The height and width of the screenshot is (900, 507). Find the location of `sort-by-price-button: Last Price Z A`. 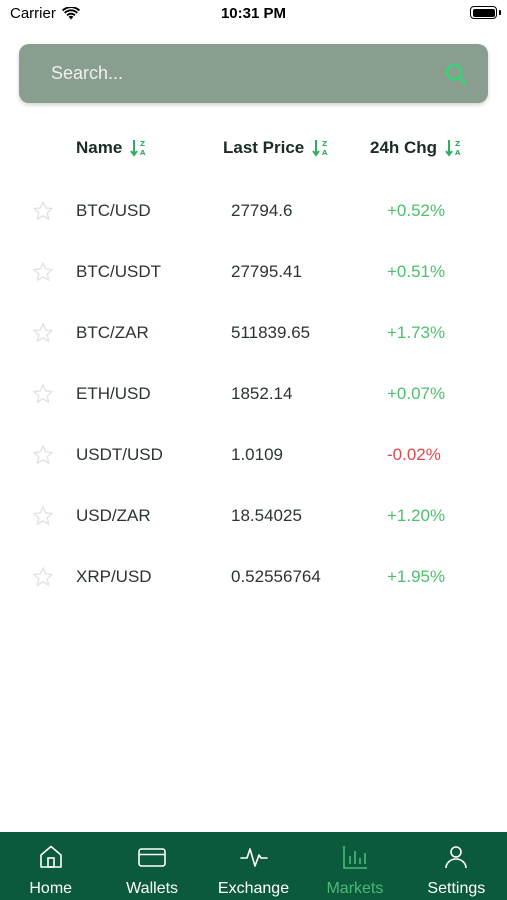

sort-by-price-button: Last Price Z A is located at coordinates (276, 148).